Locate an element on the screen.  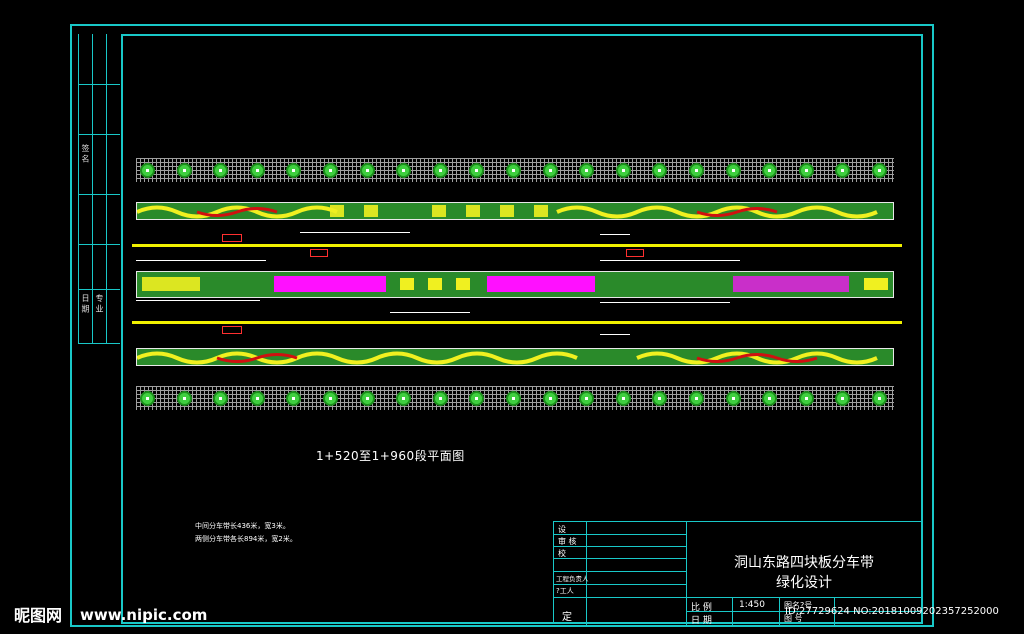
tb-label-review: 审 核 is located at coordinates (567, 541).